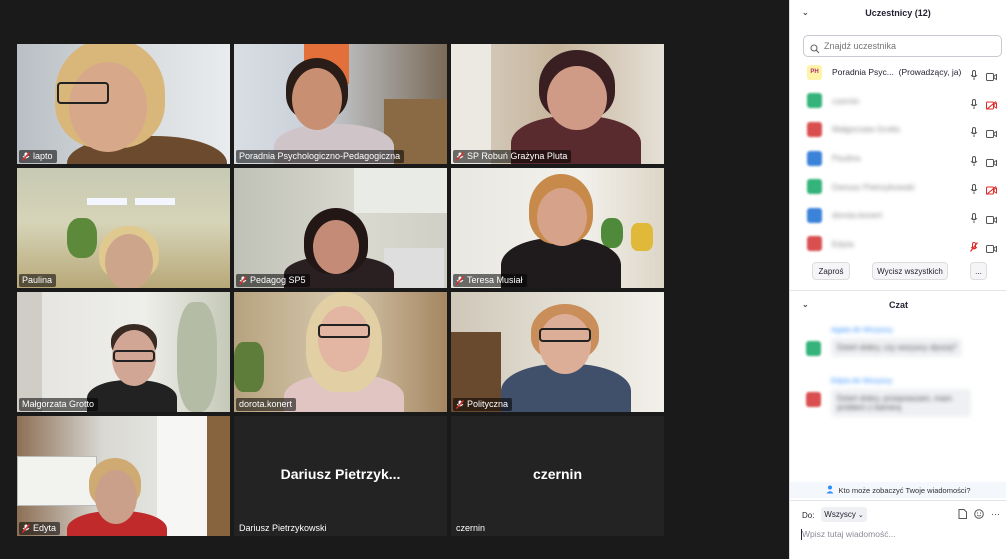 Image resolution: width=1006 pixels, height=559 pixels. I want to click on participants-title: Uczestnicy (12), so click(898, 13).